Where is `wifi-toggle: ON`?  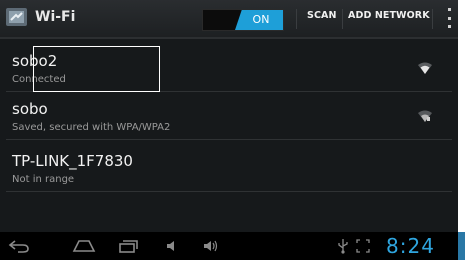
wifi-toggle: ON is located at coordinates (243, 20).